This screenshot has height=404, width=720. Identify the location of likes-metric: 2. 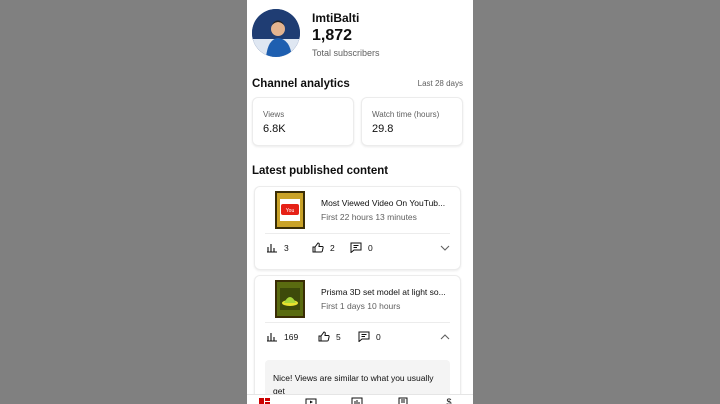
(323, 247).